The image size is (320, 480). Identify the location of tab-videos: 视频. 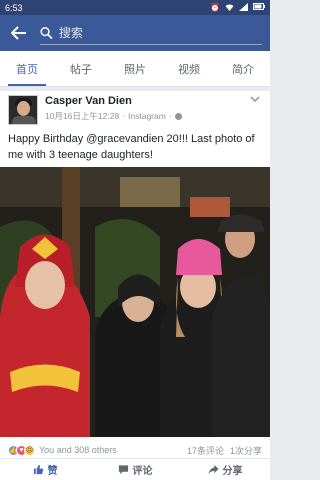
(189, 68).